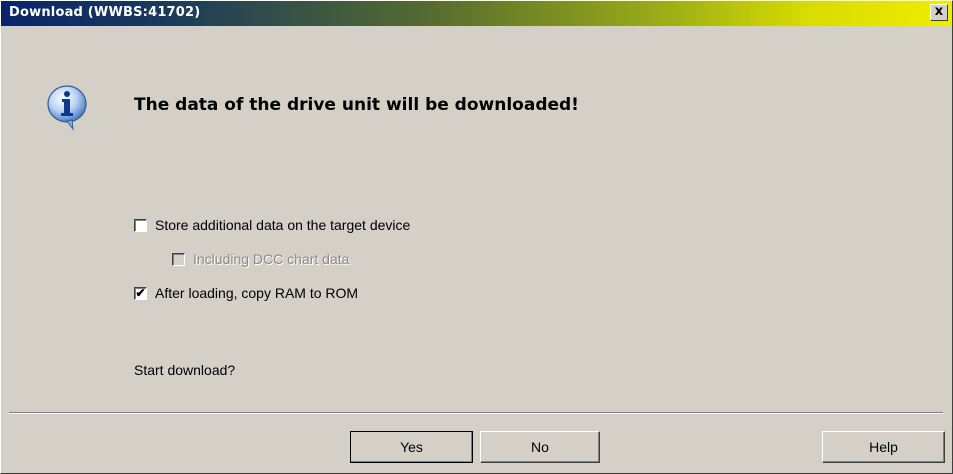 The image size is (953, 474). What do you see at coordinates (140, 293) in the screenshot?
I see `copy-ram-to-rom-checkbox: ✔` at bounding box center [140, 293].